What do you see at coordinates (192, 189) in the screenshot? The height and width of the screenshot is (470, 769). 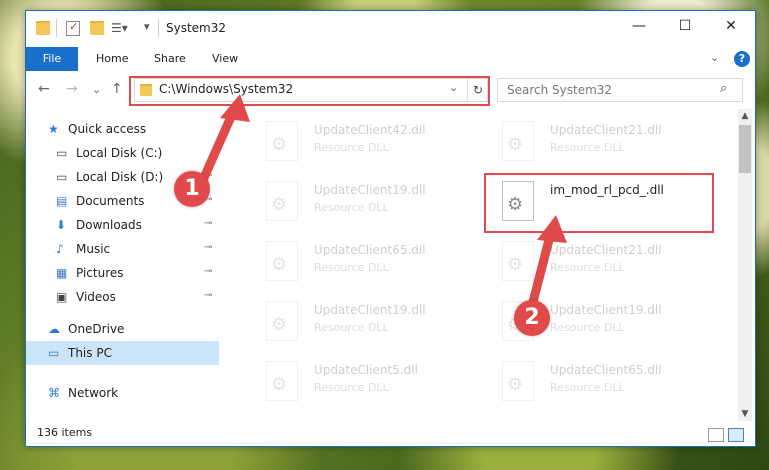 I see `callout-1: 1` at bounding box center [192, 189].